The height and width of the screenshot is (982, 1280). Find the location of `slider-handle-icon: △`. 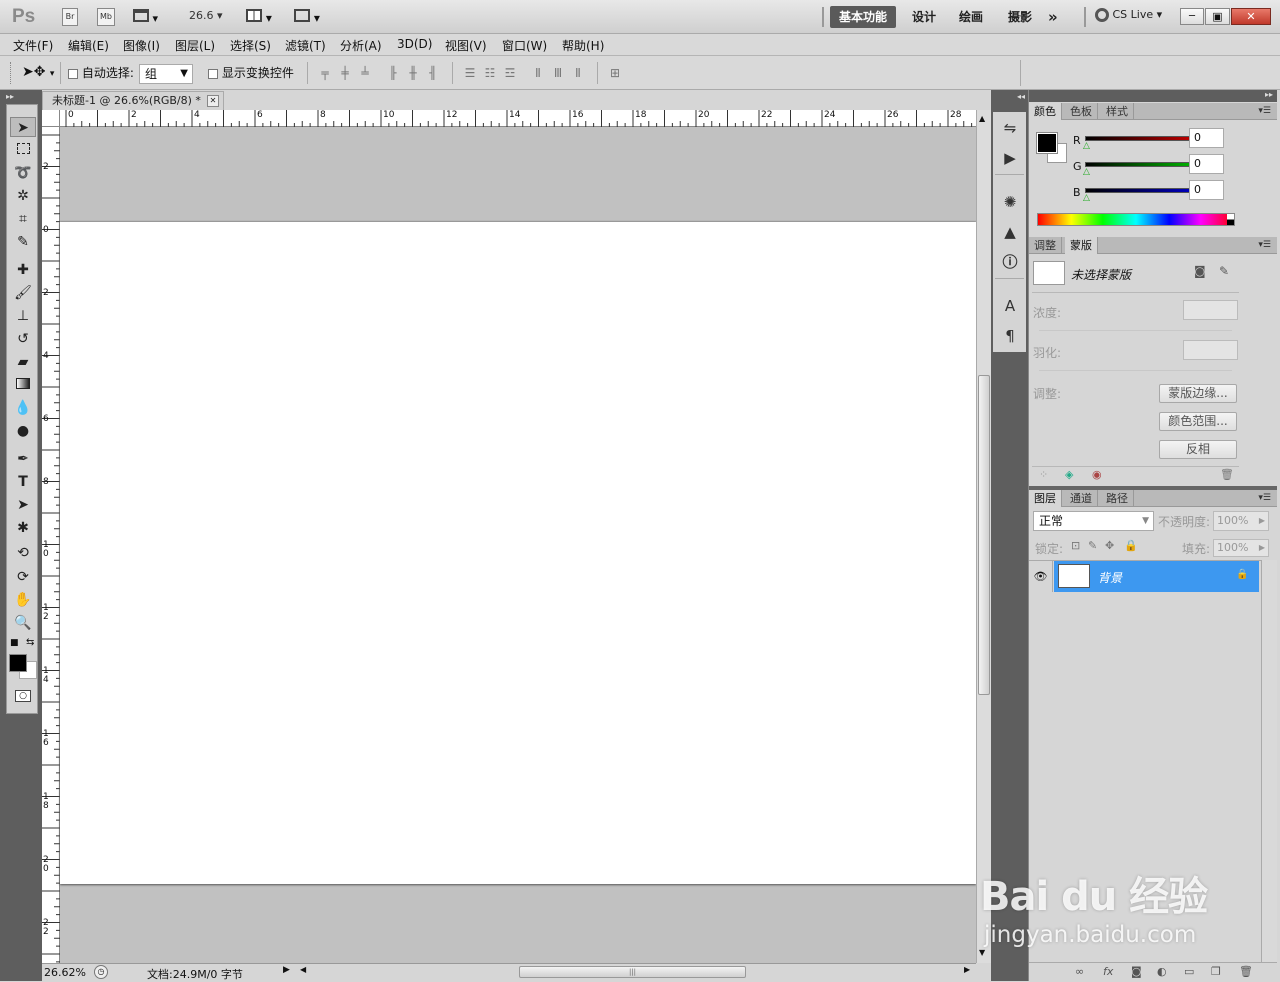

slider-handle-icon: △ is located at coordinates (1086, 172).